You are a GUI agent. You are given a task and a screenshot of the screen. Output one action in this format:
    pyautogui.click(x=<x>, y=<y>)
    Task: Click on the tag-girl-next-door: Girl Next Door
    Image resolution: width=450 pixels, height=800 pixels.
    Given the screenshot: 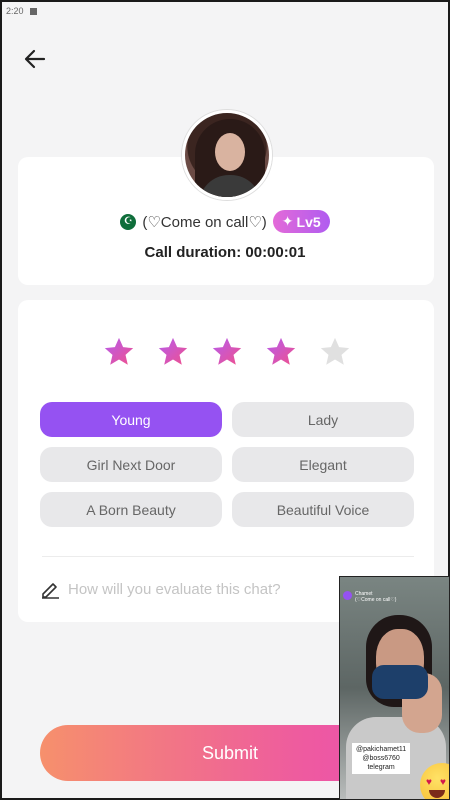 What is the action you would take?
    pyautogui.click(x=131, y=464)
    